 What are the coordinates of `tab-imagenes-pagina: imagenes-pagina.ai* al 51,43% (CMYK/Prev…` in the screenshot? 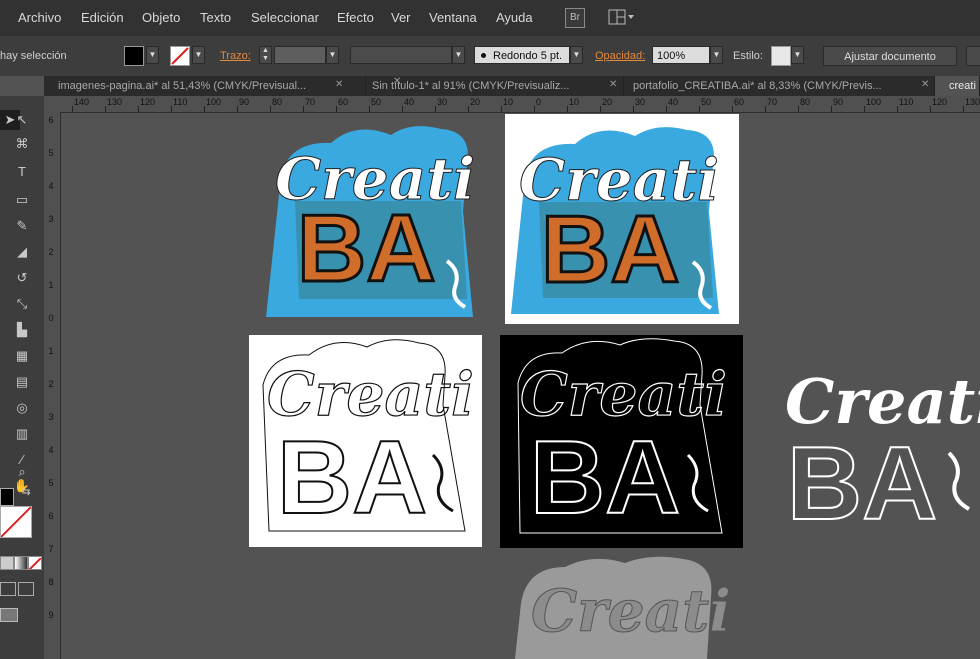 It's located at (205, 86).